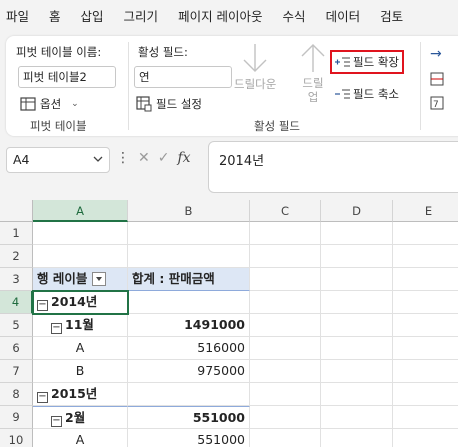 The height and width of the screenshot is (447, 458). What do you see at coordinates (16, 302) in the screenshot?
I see `row-header-4: 4` at bounding box center [16, 302].